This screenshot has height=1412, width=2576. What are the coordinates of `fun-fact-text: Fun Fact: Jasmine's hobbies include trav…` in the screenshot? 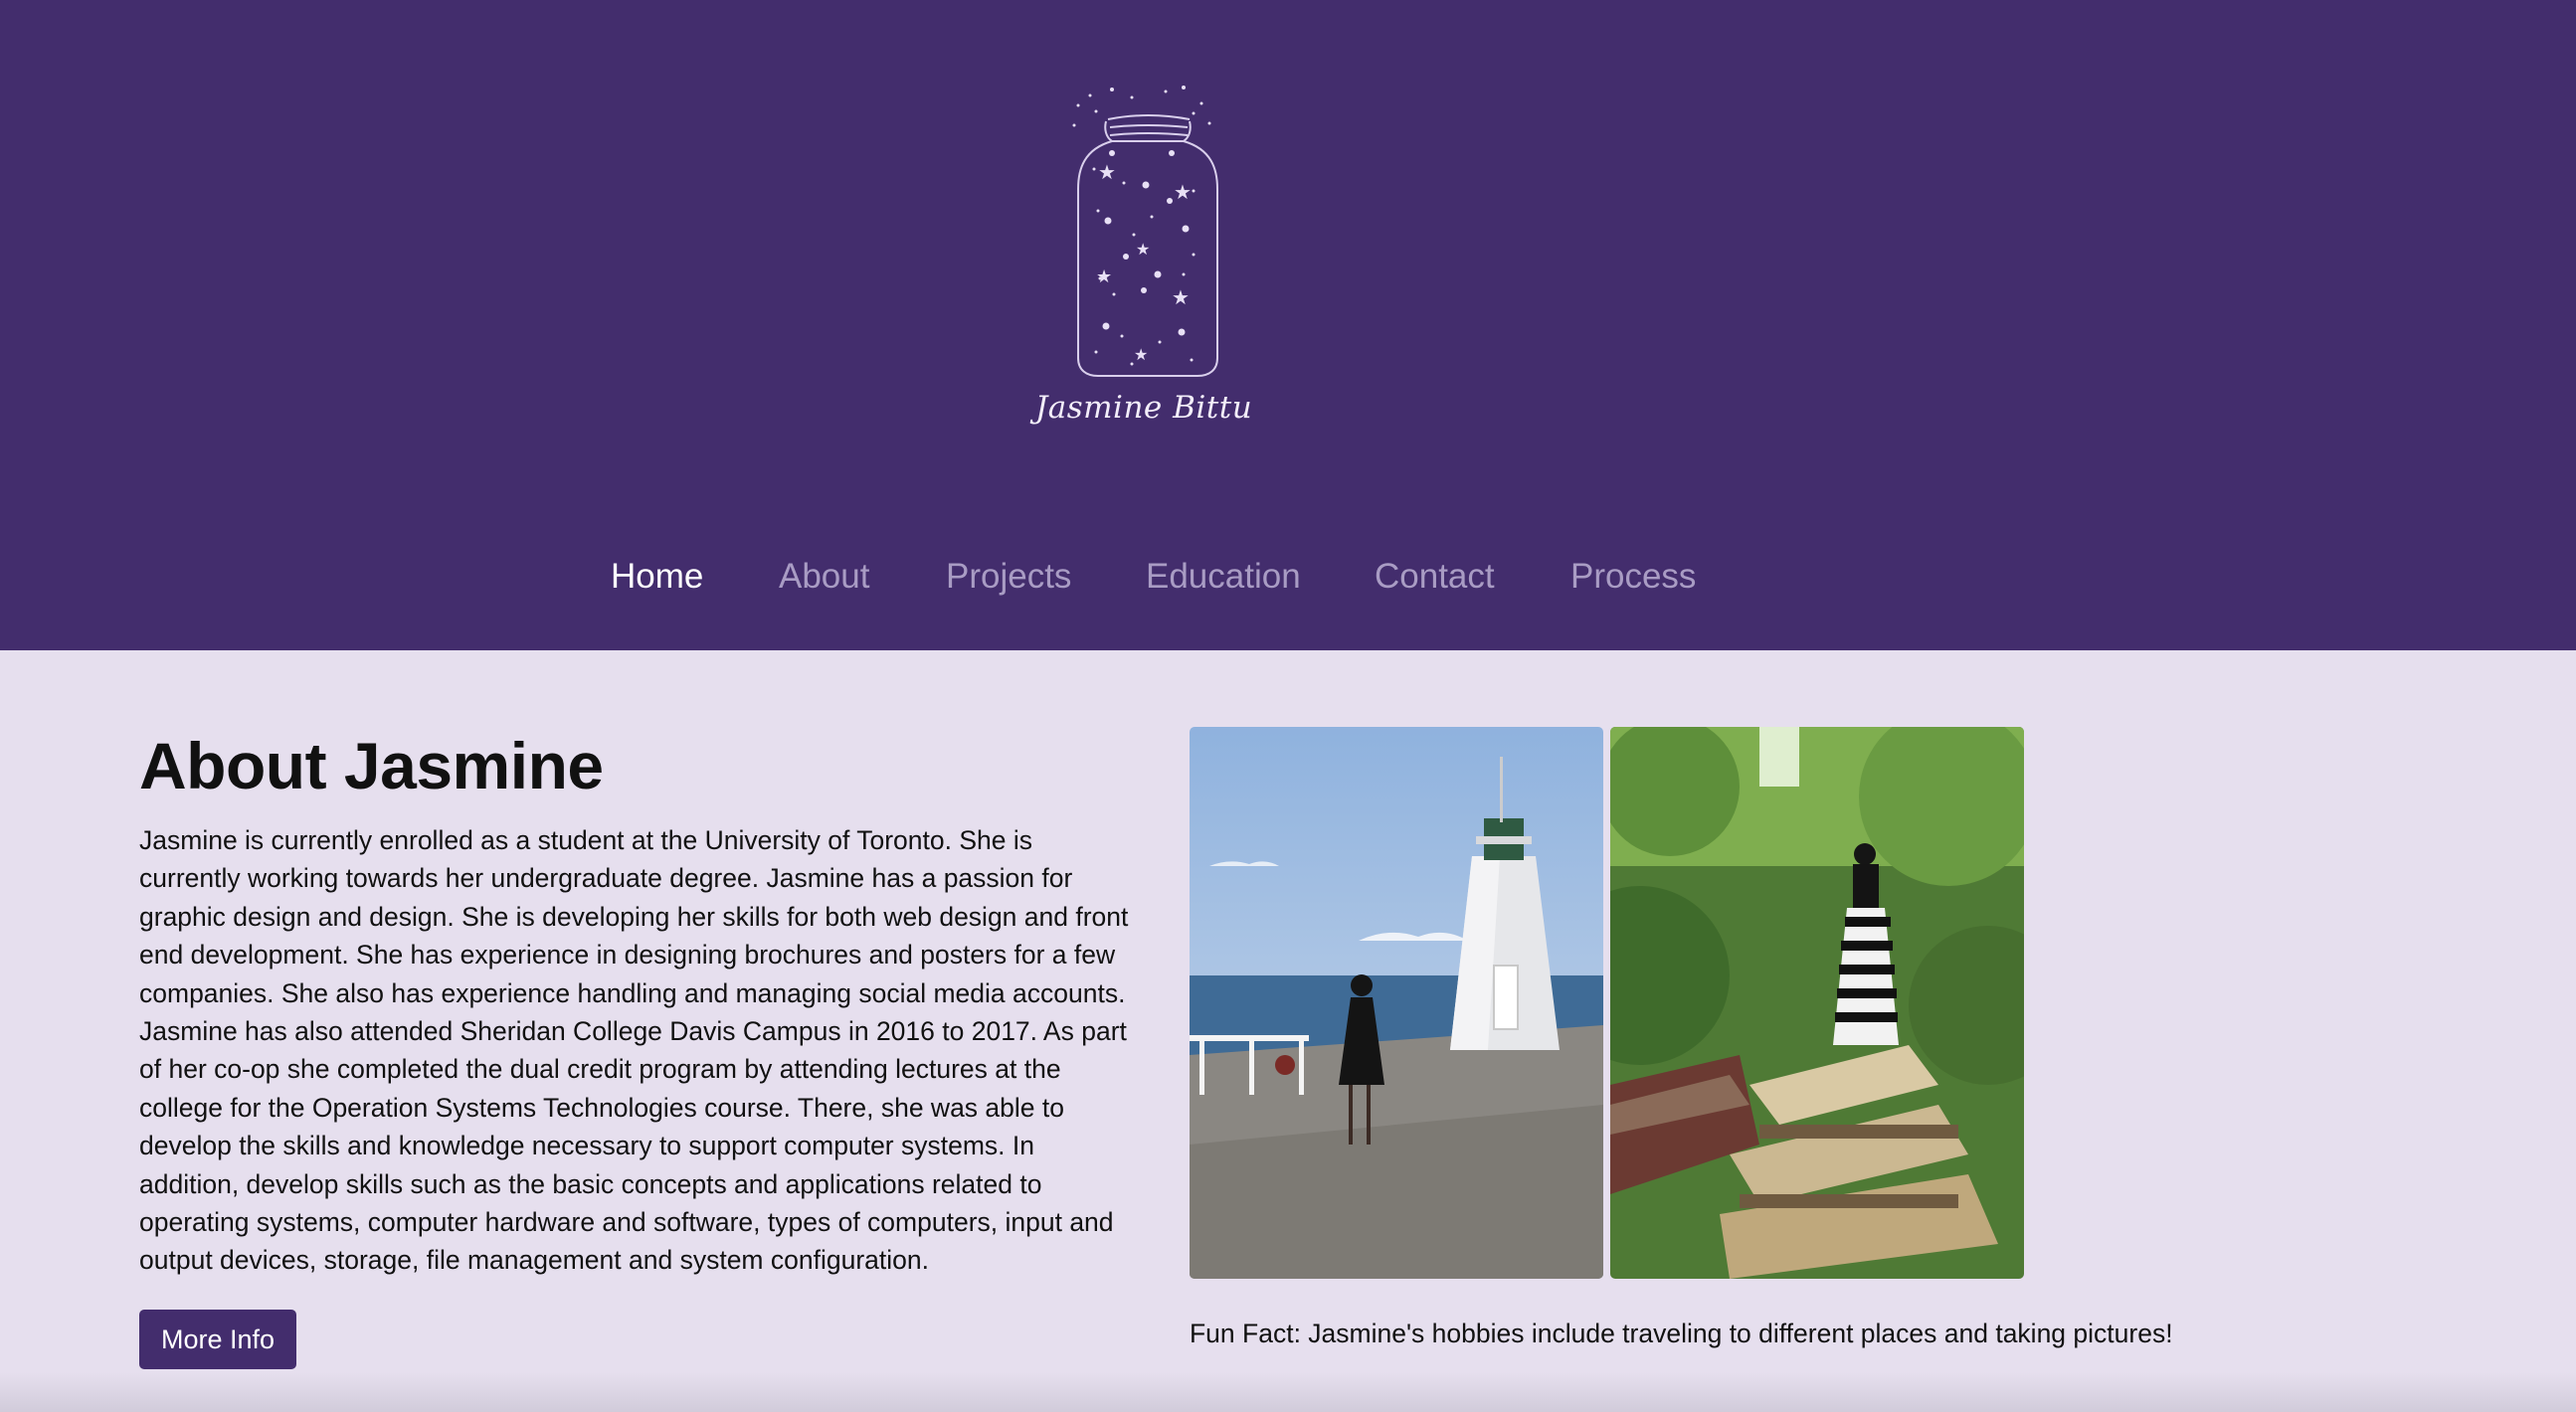 It's located at (1681, 1333).